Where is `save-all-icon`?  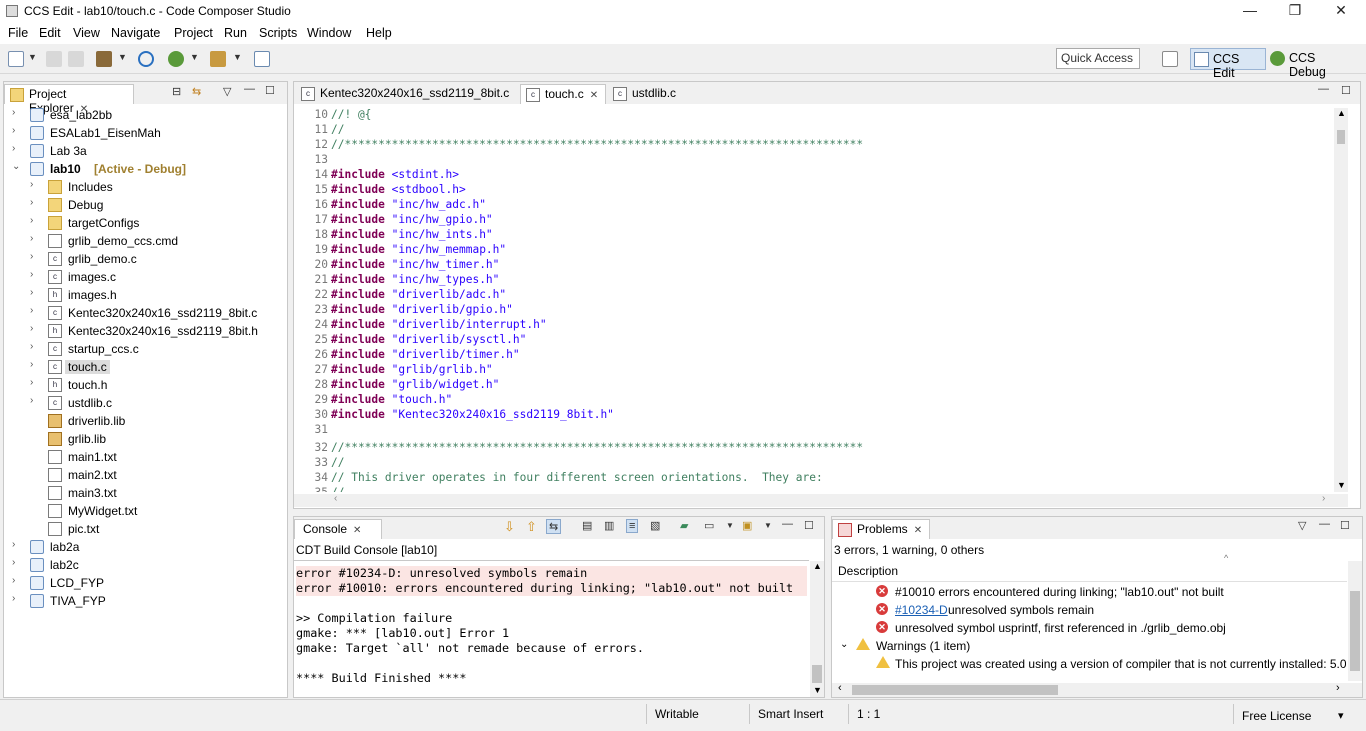 save-all-icon is located at coordinates (76, 59).